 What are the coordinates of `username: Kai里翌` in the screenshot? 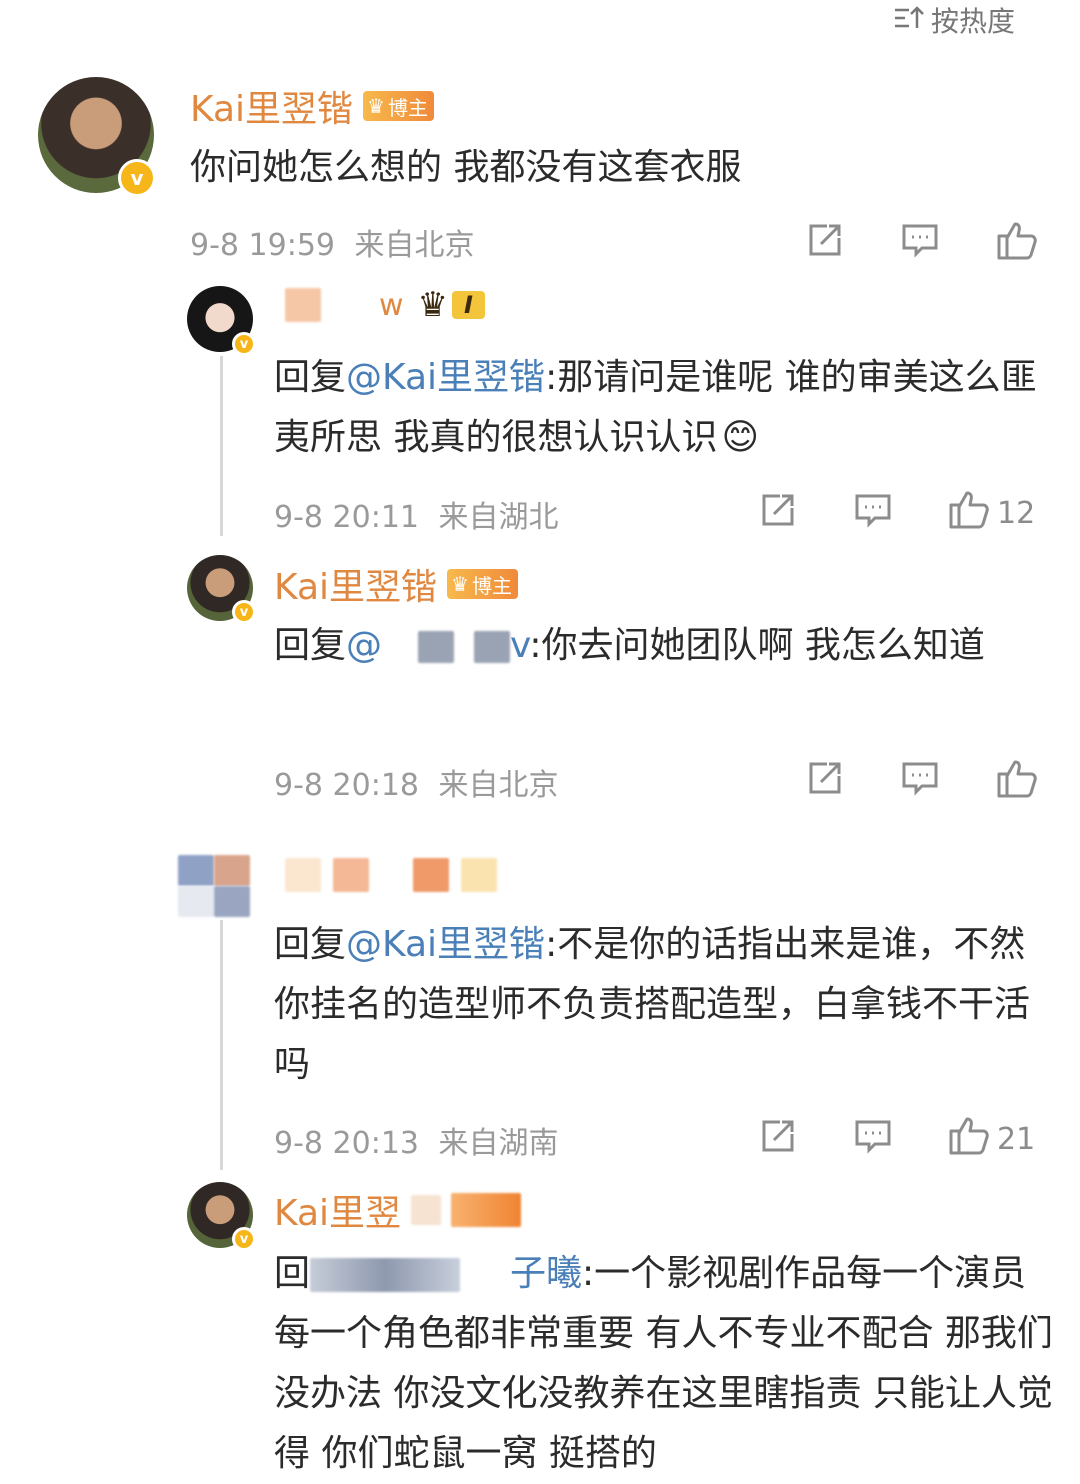 It's located at (337, 1210).